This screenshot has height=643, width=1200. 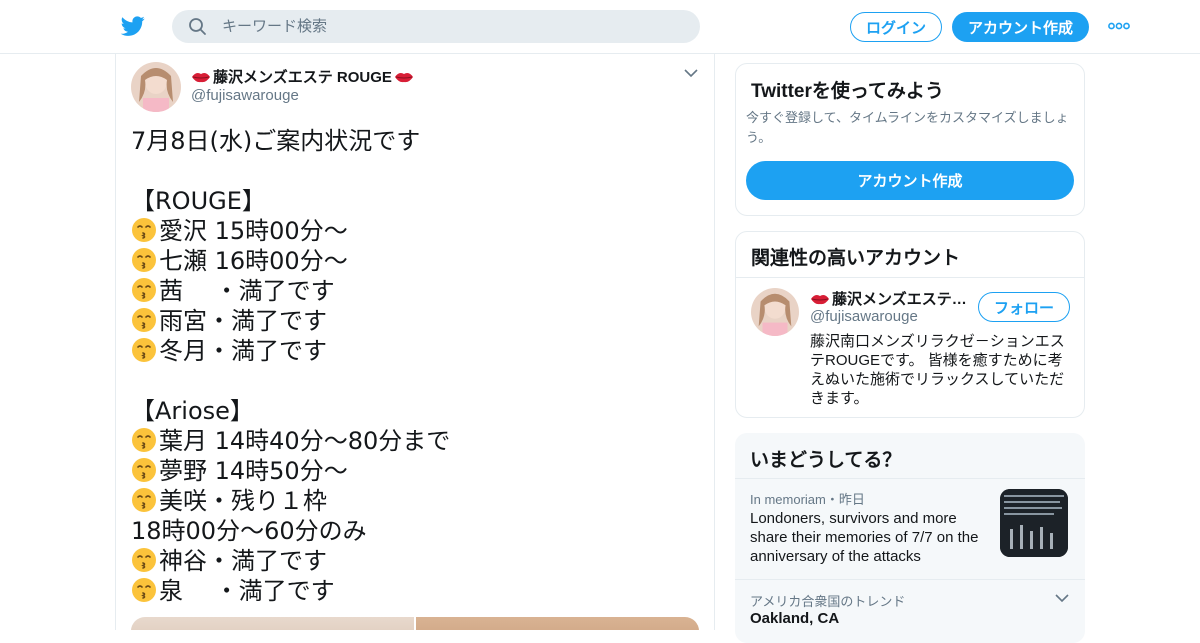 What do you see at coordinates (416, 201) in the screenshot?
I see `tweet-text-line: 【ROUGE】` at bounding box center [416, 201].